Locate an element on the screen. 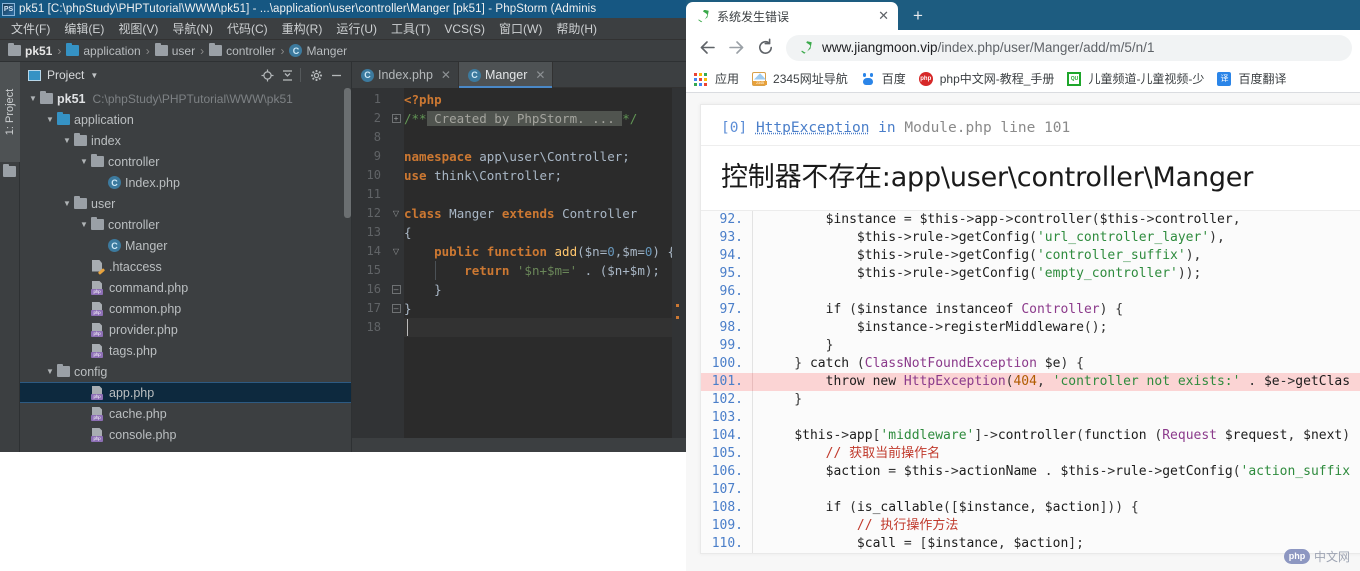 This screenshot has height=571, width=1360. source-line-number: 93. is located at coordinates (727, 238).